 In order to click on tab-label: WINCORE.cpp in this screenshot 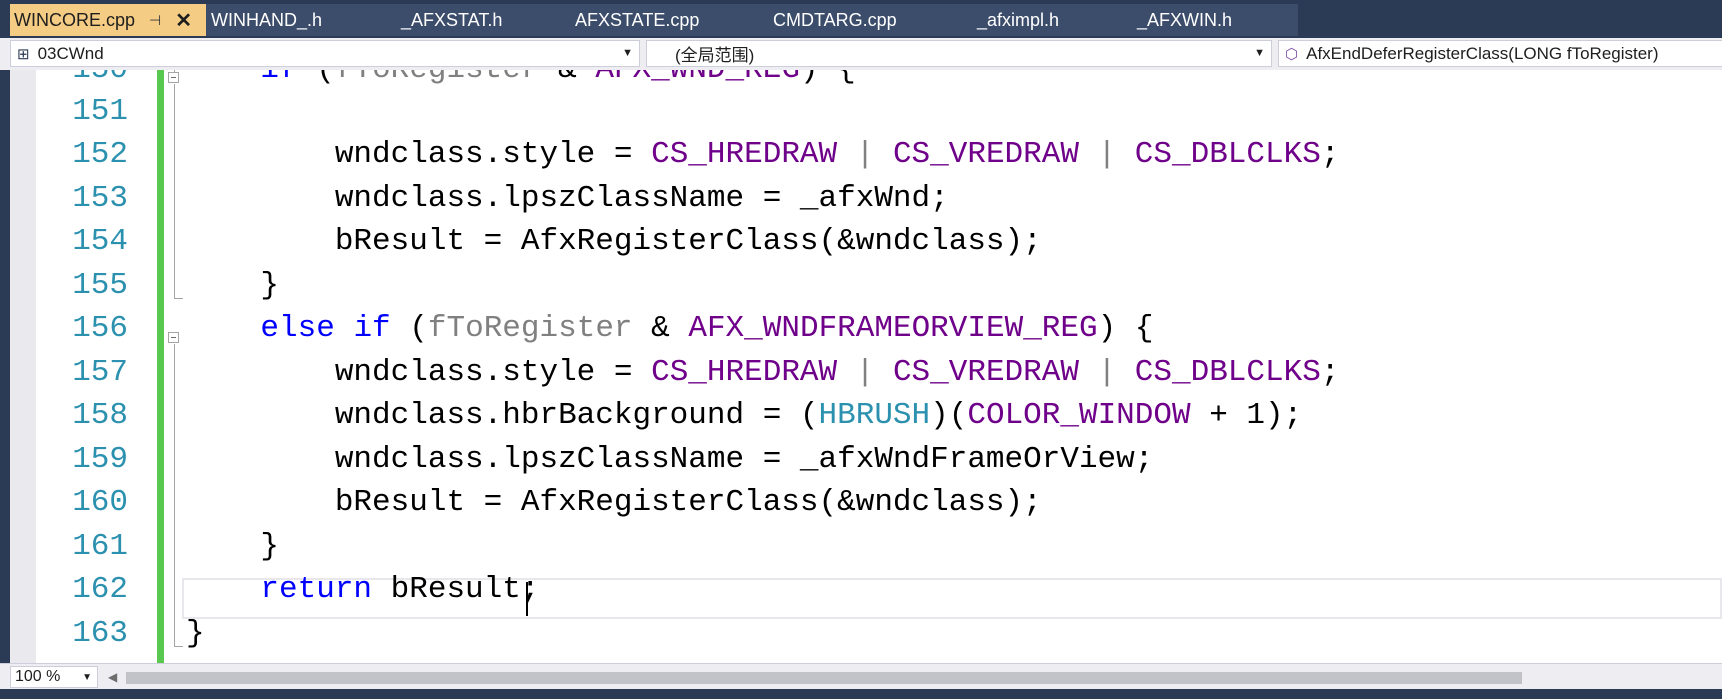, I will do `click(75, 19)`.